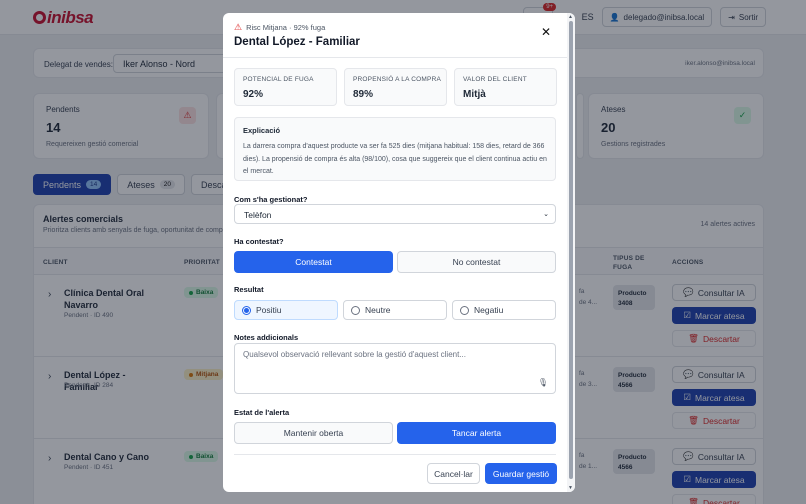 The width and height of the screenshot is (806, 504). What do you see at coordinates (271, 199) in the screenshot?
I see `how-managed-label: Com s'ha gestionat?` at bounding box center [271, 199].